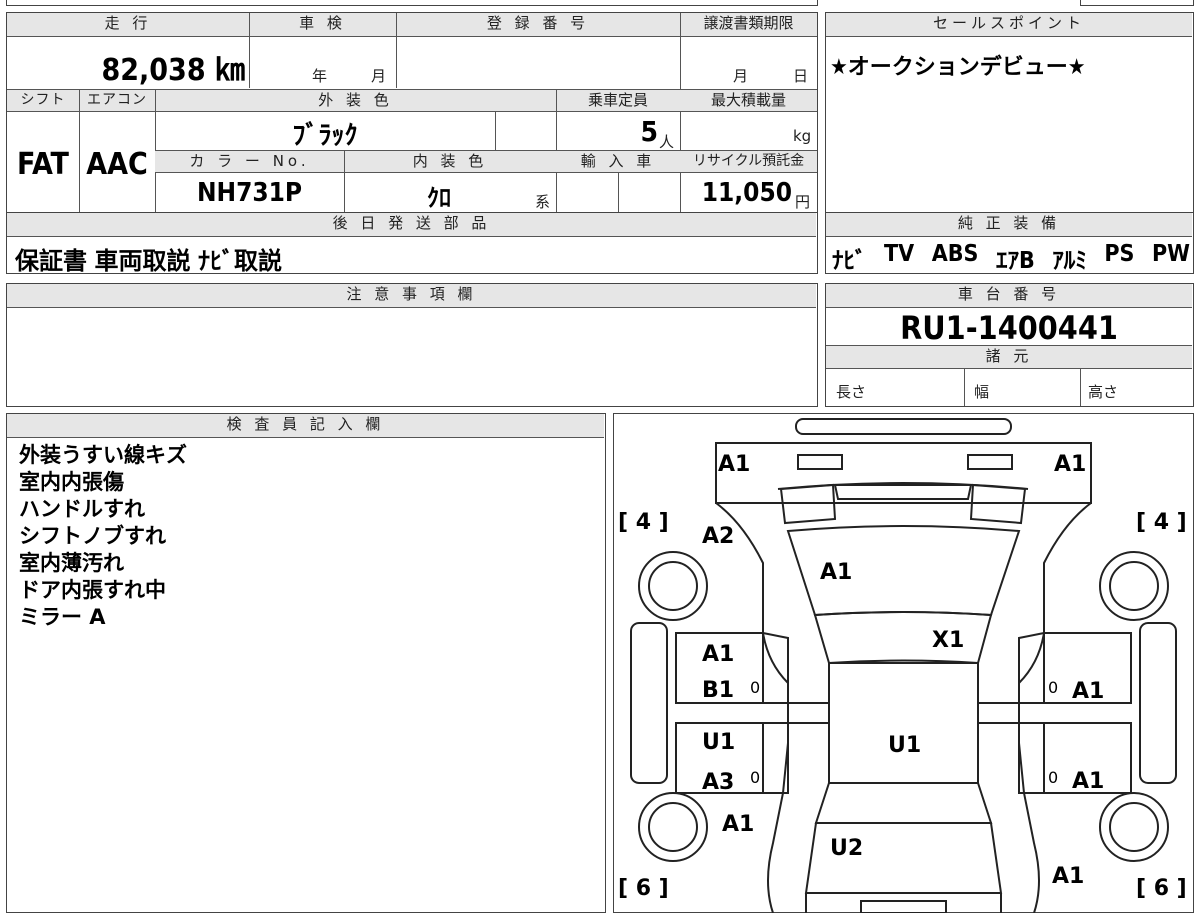  Describe the element at coordinates (411, 296) in the screenshot. I see `notes-header: 注 意 事 項 欄` at that location.